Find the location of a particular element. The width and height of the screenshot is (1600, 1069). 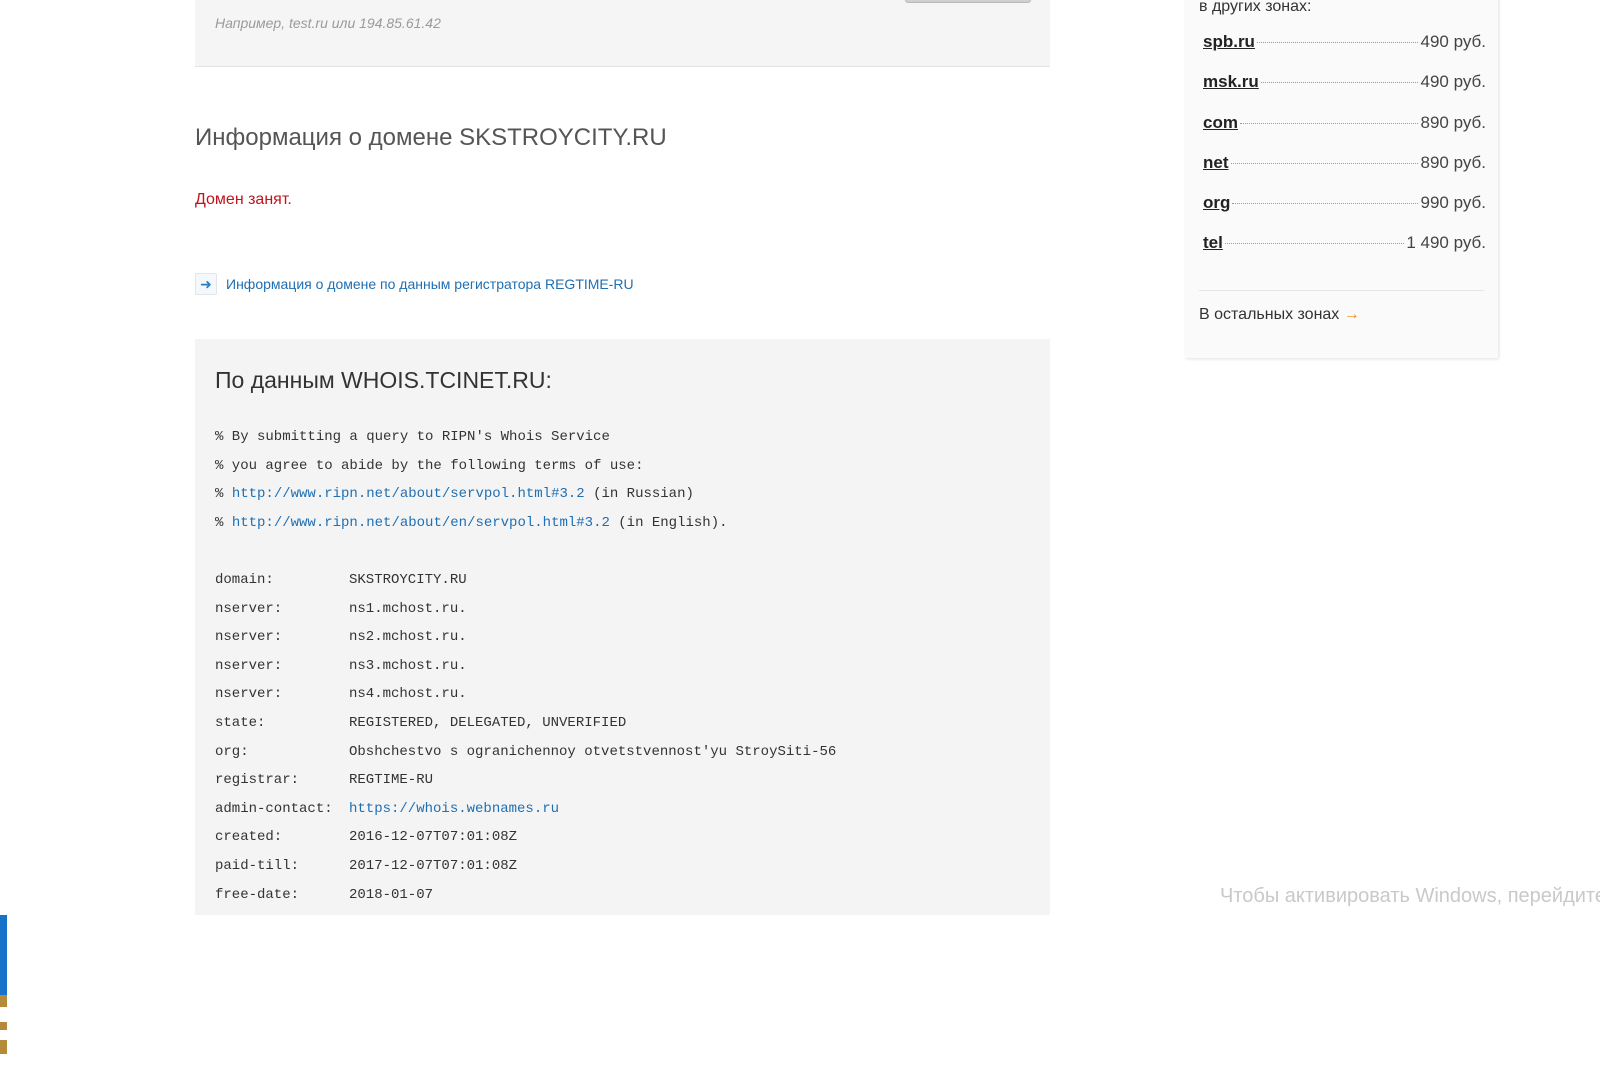

whois-record-row: admin-contact: https://whois.webnames.ru is located at coordinates (525, 809).